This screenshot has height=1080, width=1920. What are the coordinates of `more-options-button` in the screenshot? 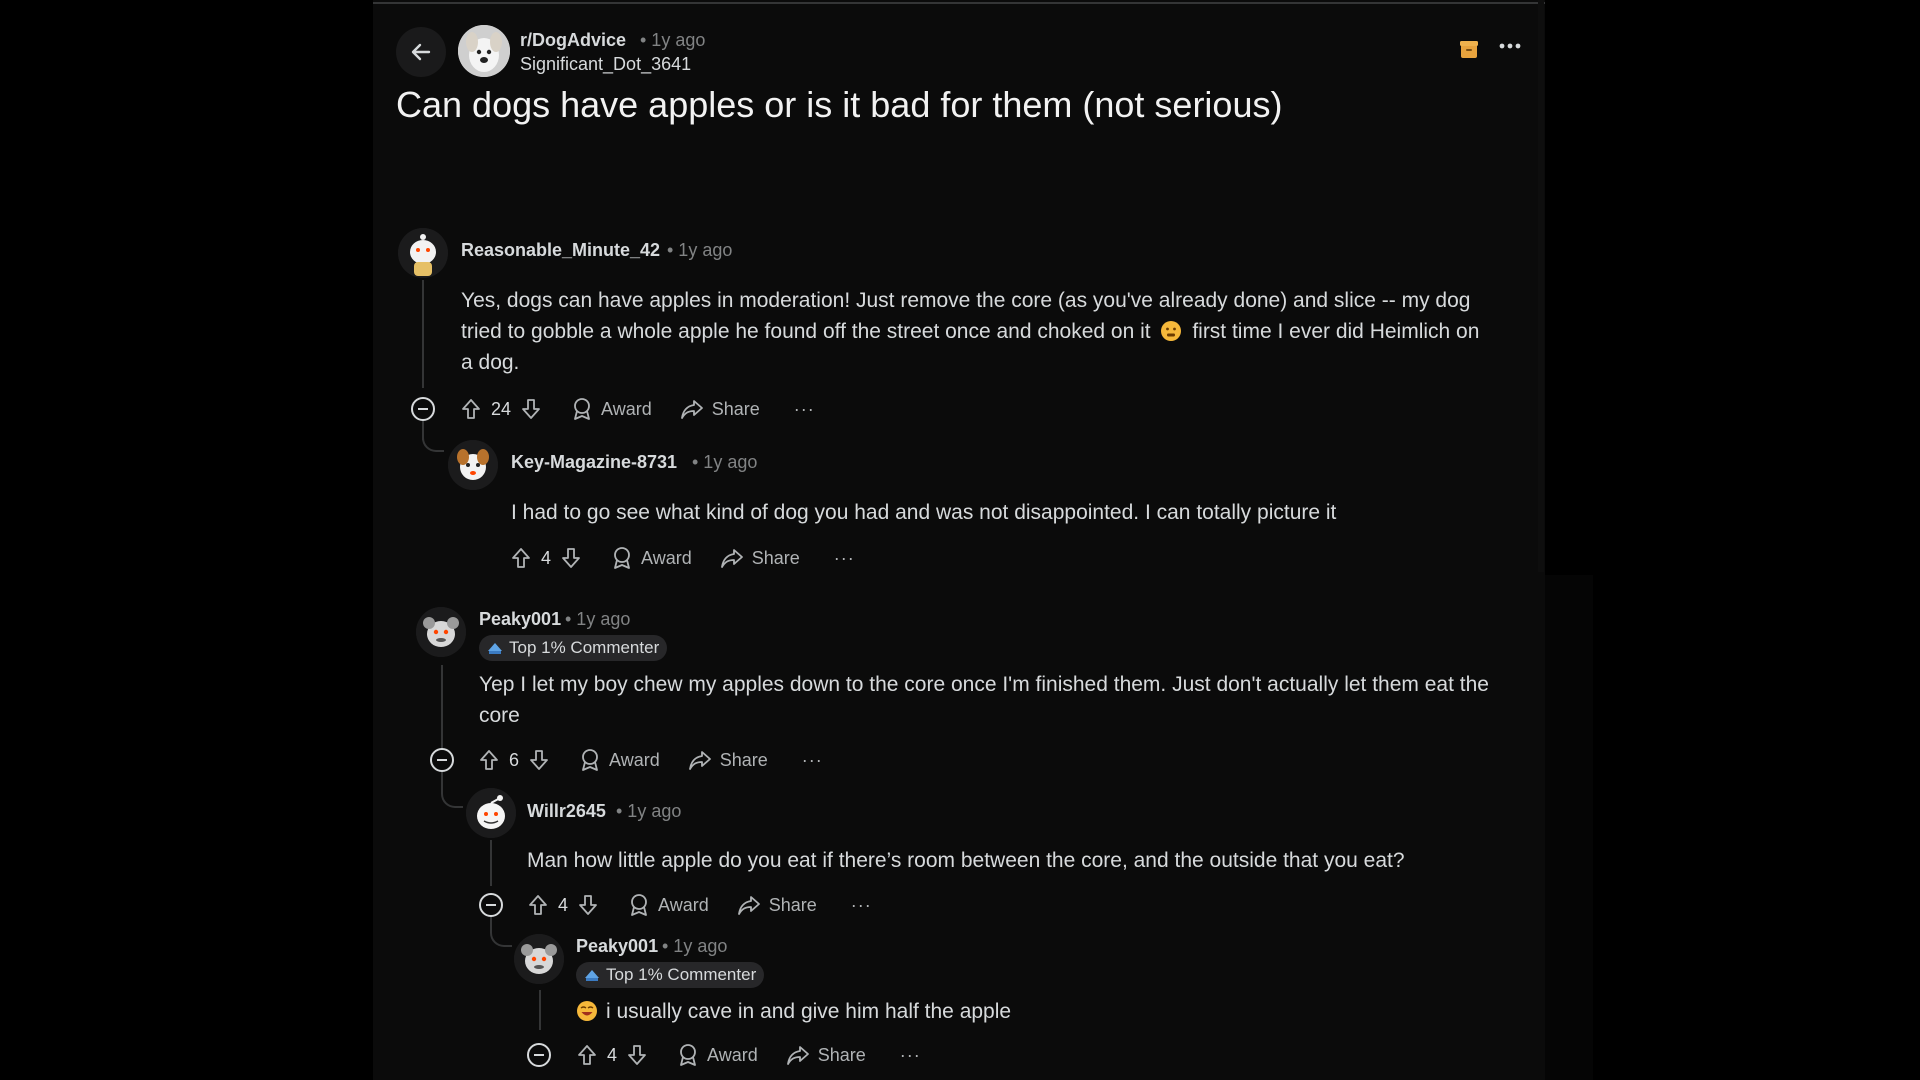 It's located at (1510, 49).